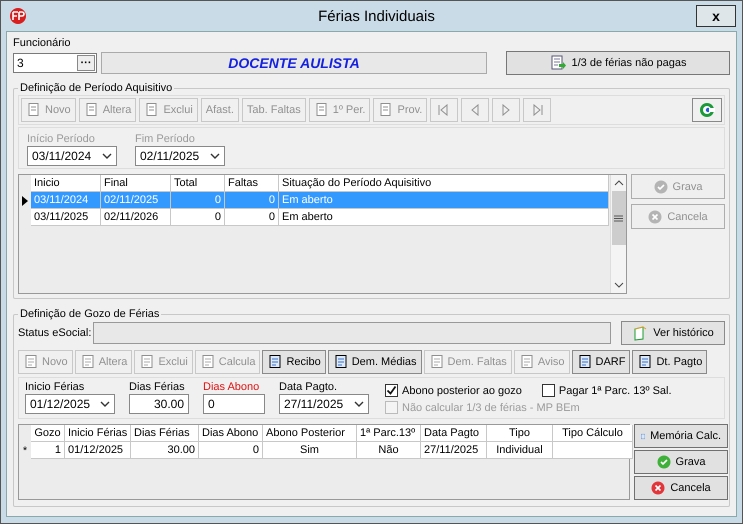 This screenshot has width=743, height=524. I want to click on column-header: Faltas, so click(252, 183).